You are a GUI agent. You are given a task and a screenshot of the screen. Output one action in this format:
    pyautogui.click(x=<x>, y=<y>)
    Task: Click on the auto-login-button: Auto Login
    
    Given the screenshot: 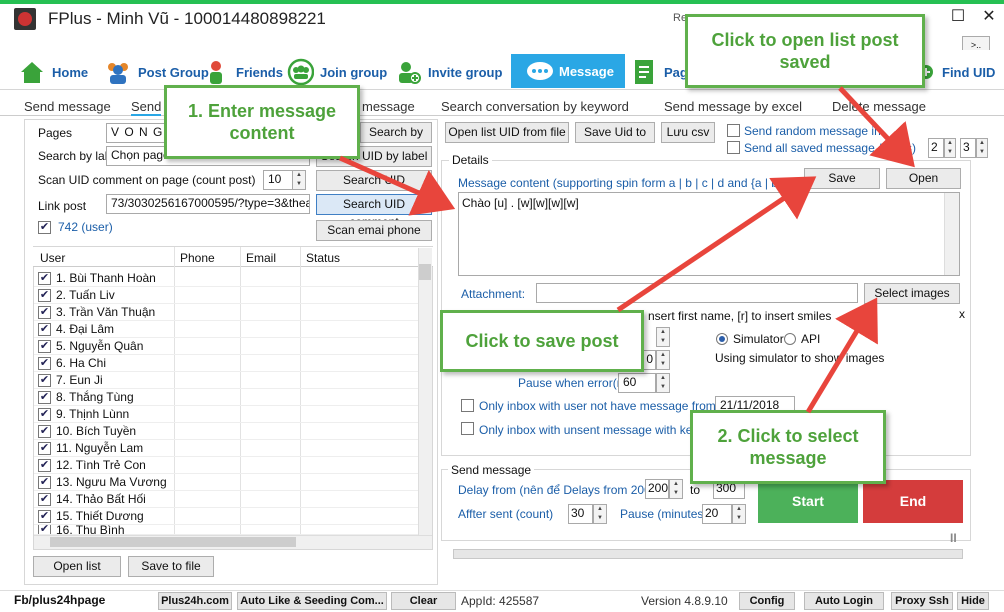 What is the action you would take?
    pyautogui.click(x=844, y=601)
    